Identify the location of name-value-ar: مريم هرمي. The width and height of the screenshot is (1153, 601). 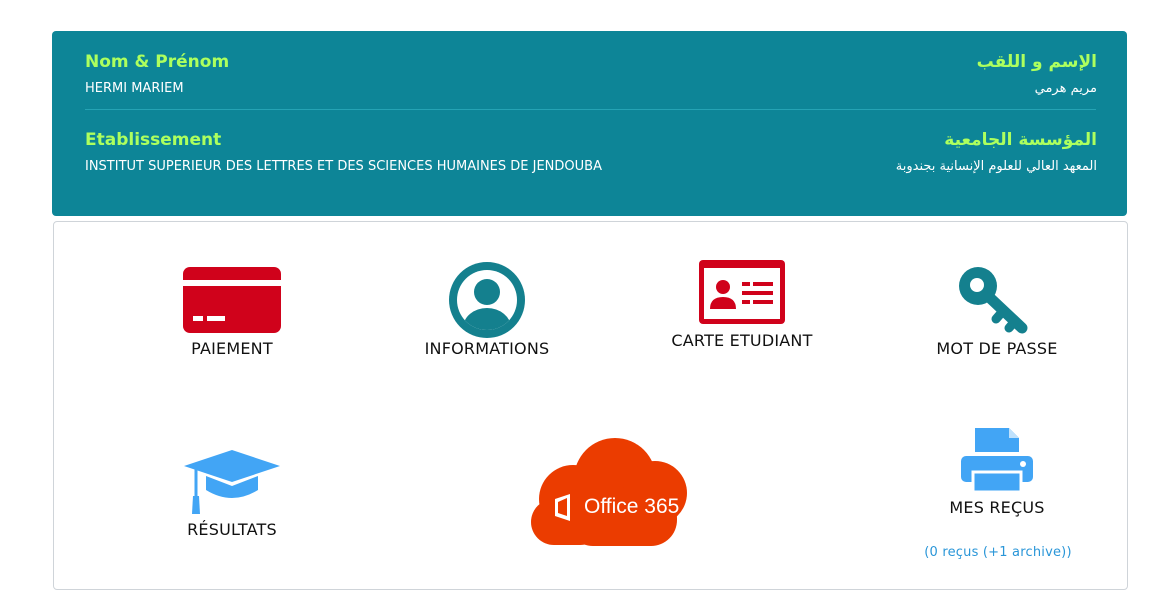
(1065, 88).